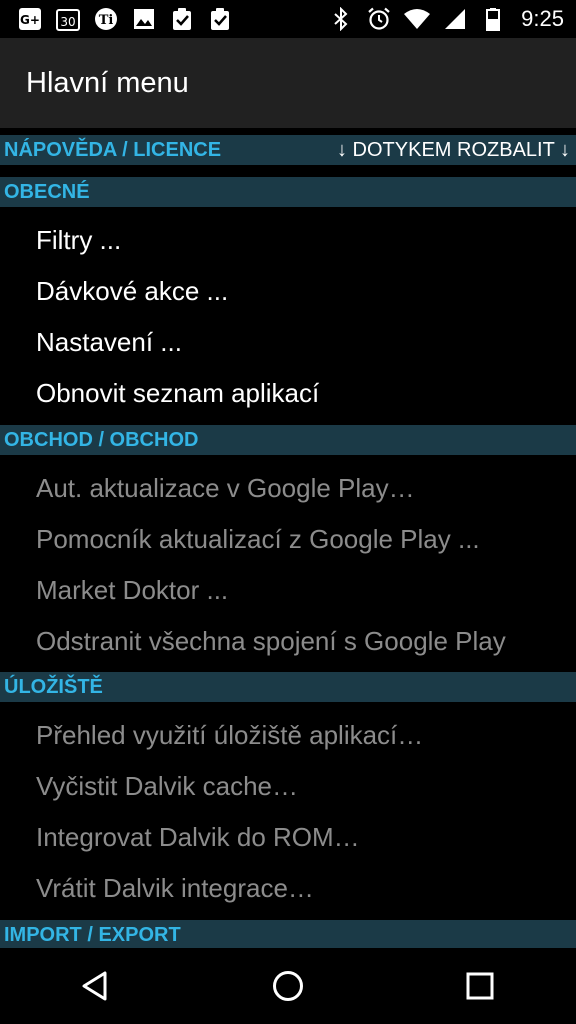  Describe the element at coordinates (113, 149) in the screenshot. I see `help-license-label: NÁPOVĚDA / LICENCE` at that location.